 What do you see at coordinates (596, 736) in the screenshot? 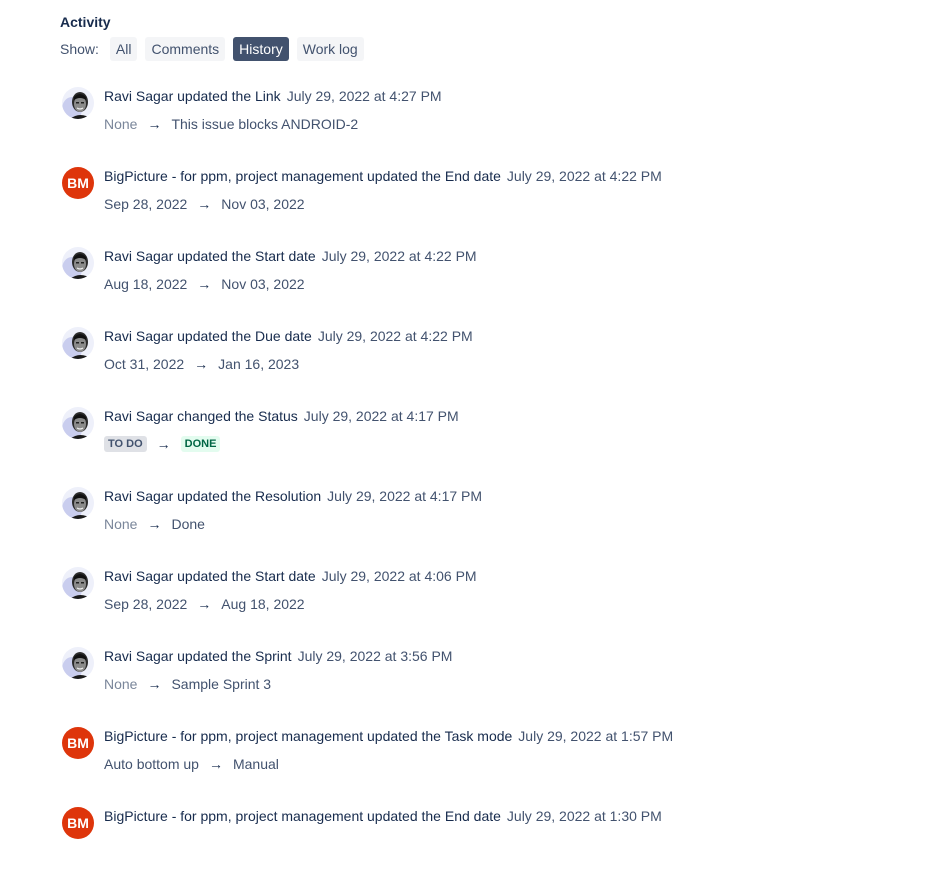
I see `entry-timestamp: July 29, 2022 at 1:57 PM` at bounding box center [596, 736].